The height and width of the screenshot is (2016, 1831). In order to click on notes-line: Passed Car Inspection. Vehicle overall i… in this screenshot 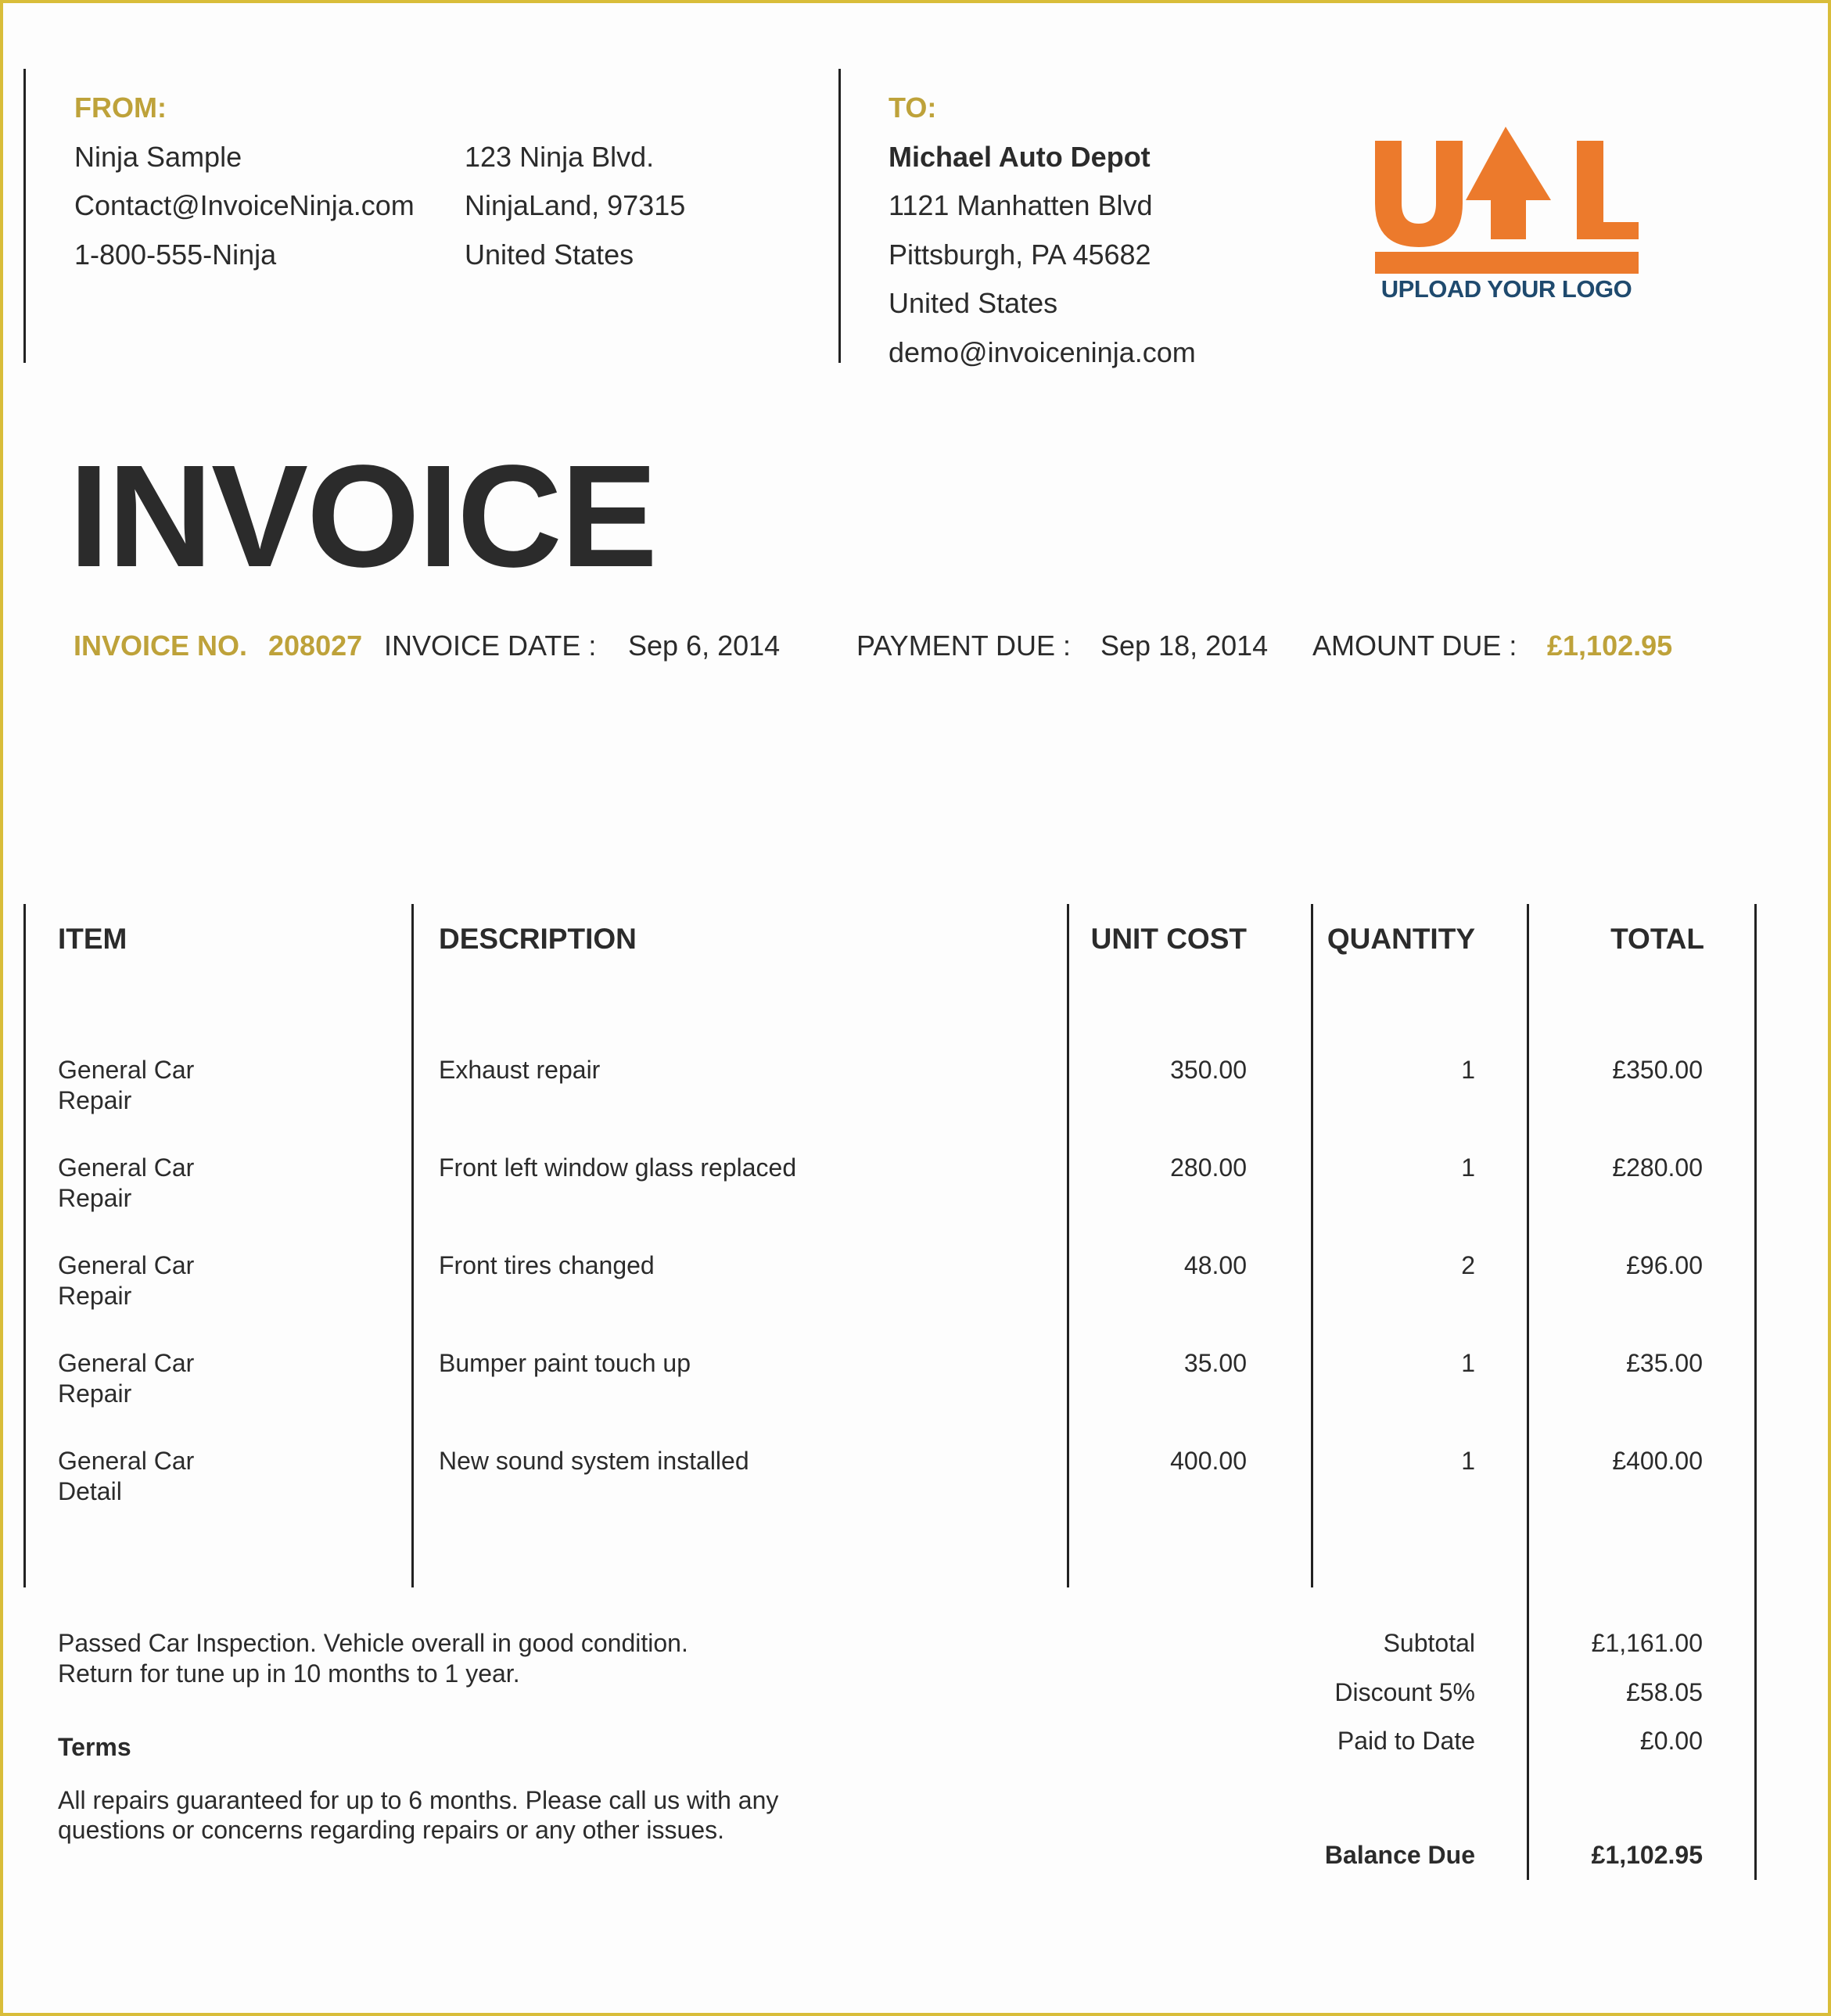, I will do `click(373, 1643)`.